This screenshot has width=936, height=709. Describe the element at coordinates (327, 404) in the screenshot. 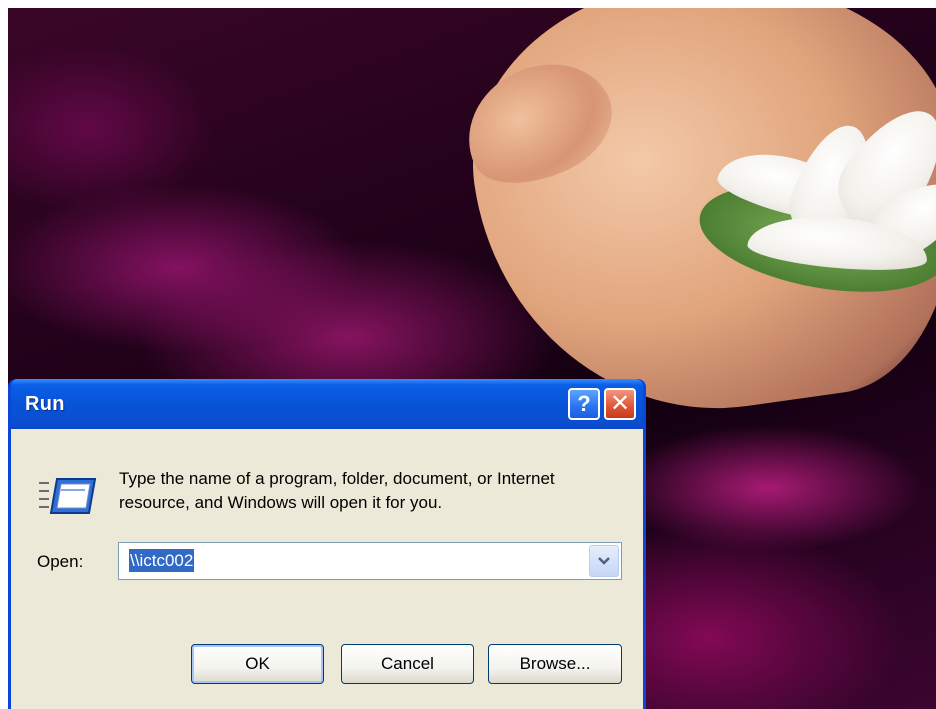

I see `dialog-titlebar: Run ? ✕` at that location.